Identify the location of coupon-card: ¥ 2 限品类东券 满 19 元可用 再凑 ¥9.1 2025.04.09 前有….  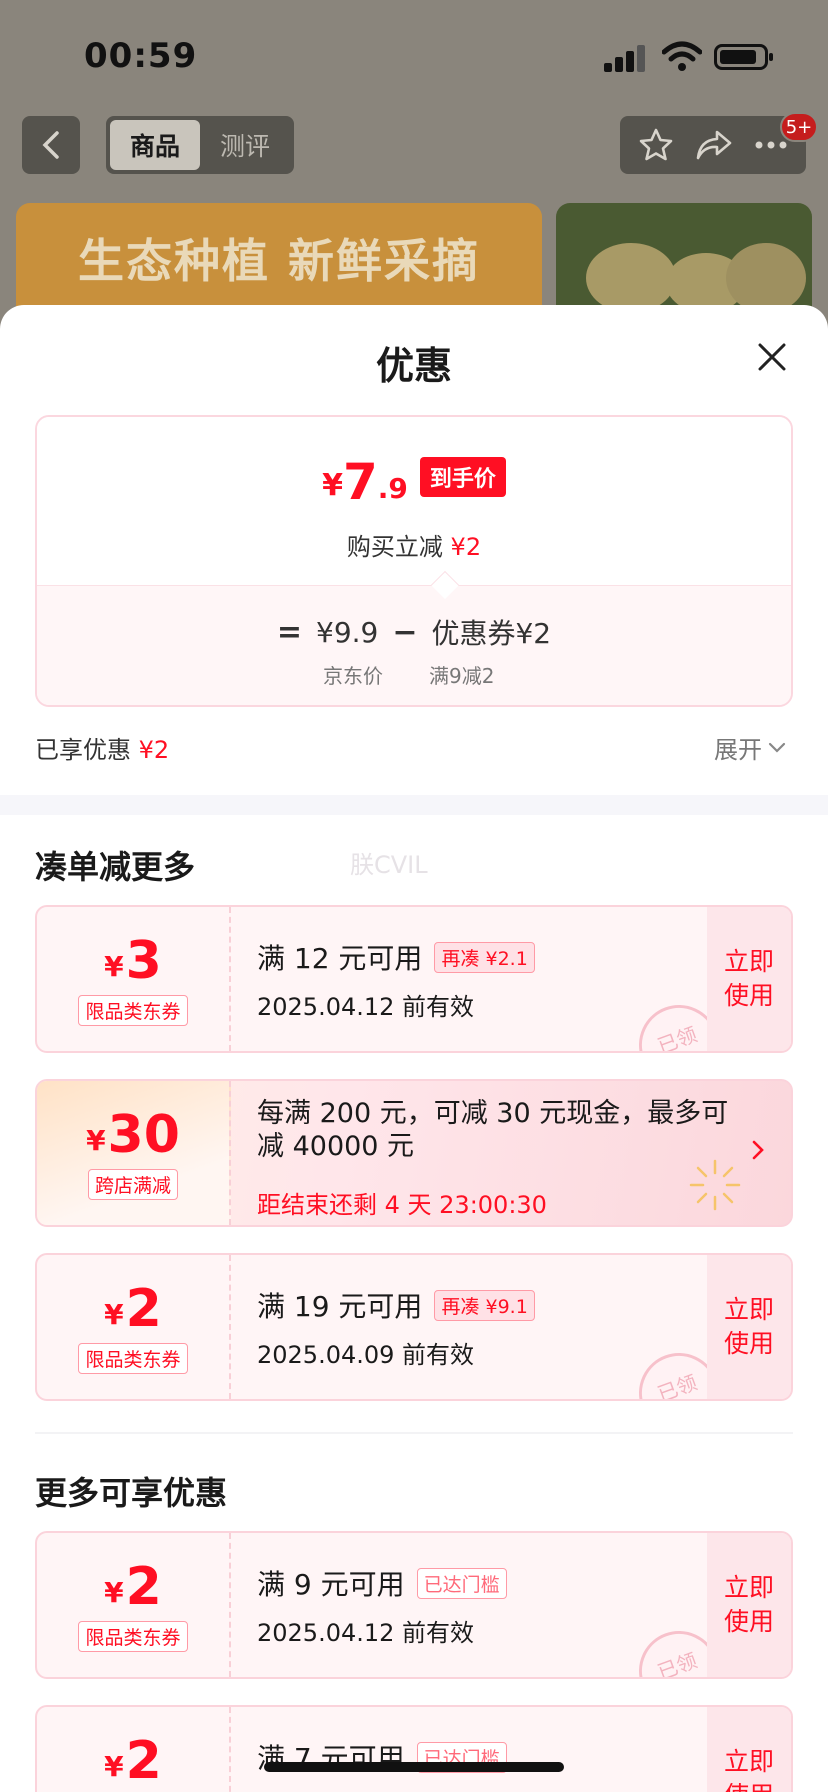
(414, 1327).